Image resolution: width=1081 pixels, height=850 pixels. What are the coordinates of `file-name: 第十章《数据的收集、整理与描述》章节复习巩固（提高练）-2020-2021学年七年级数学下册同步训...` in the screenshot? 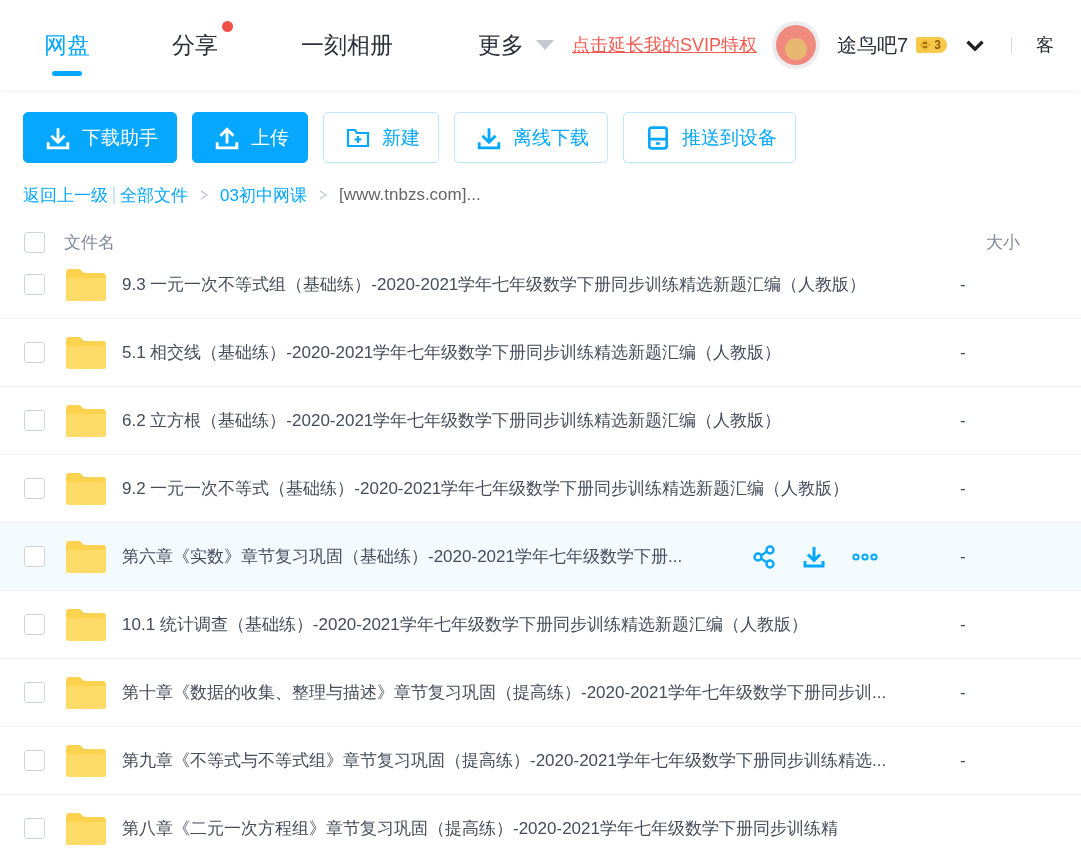 It's located at (522, 692).